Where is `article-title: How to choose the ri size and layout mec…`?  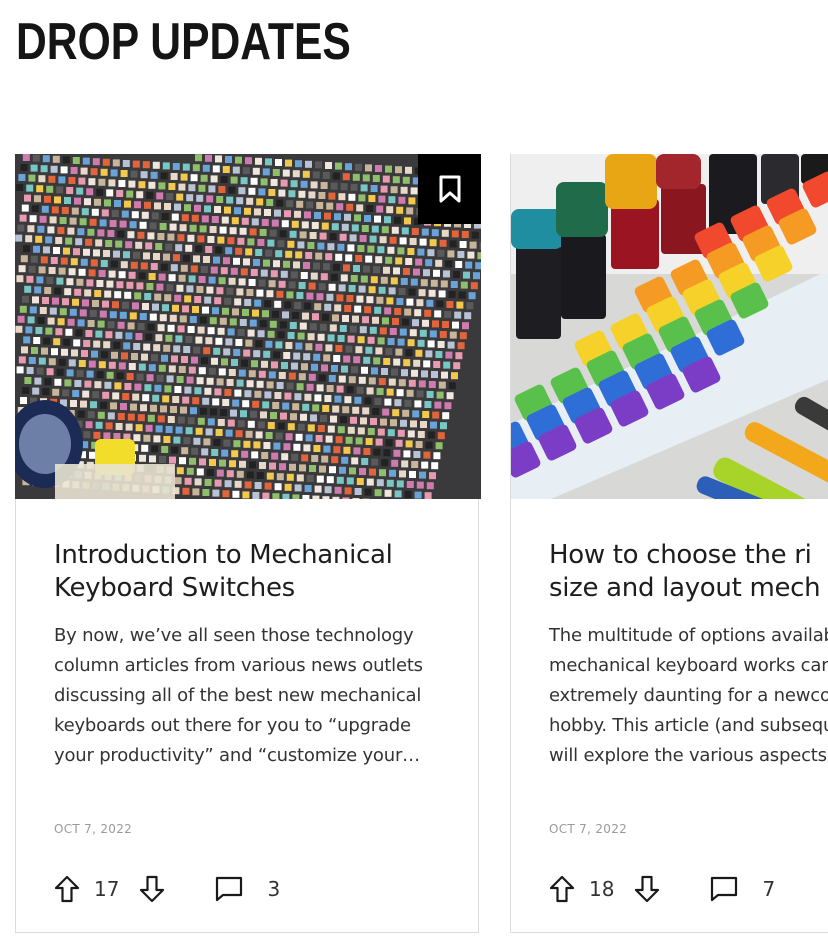 article-title: How to choose the ri size and layout mec… is located at coordinates (688, 572).